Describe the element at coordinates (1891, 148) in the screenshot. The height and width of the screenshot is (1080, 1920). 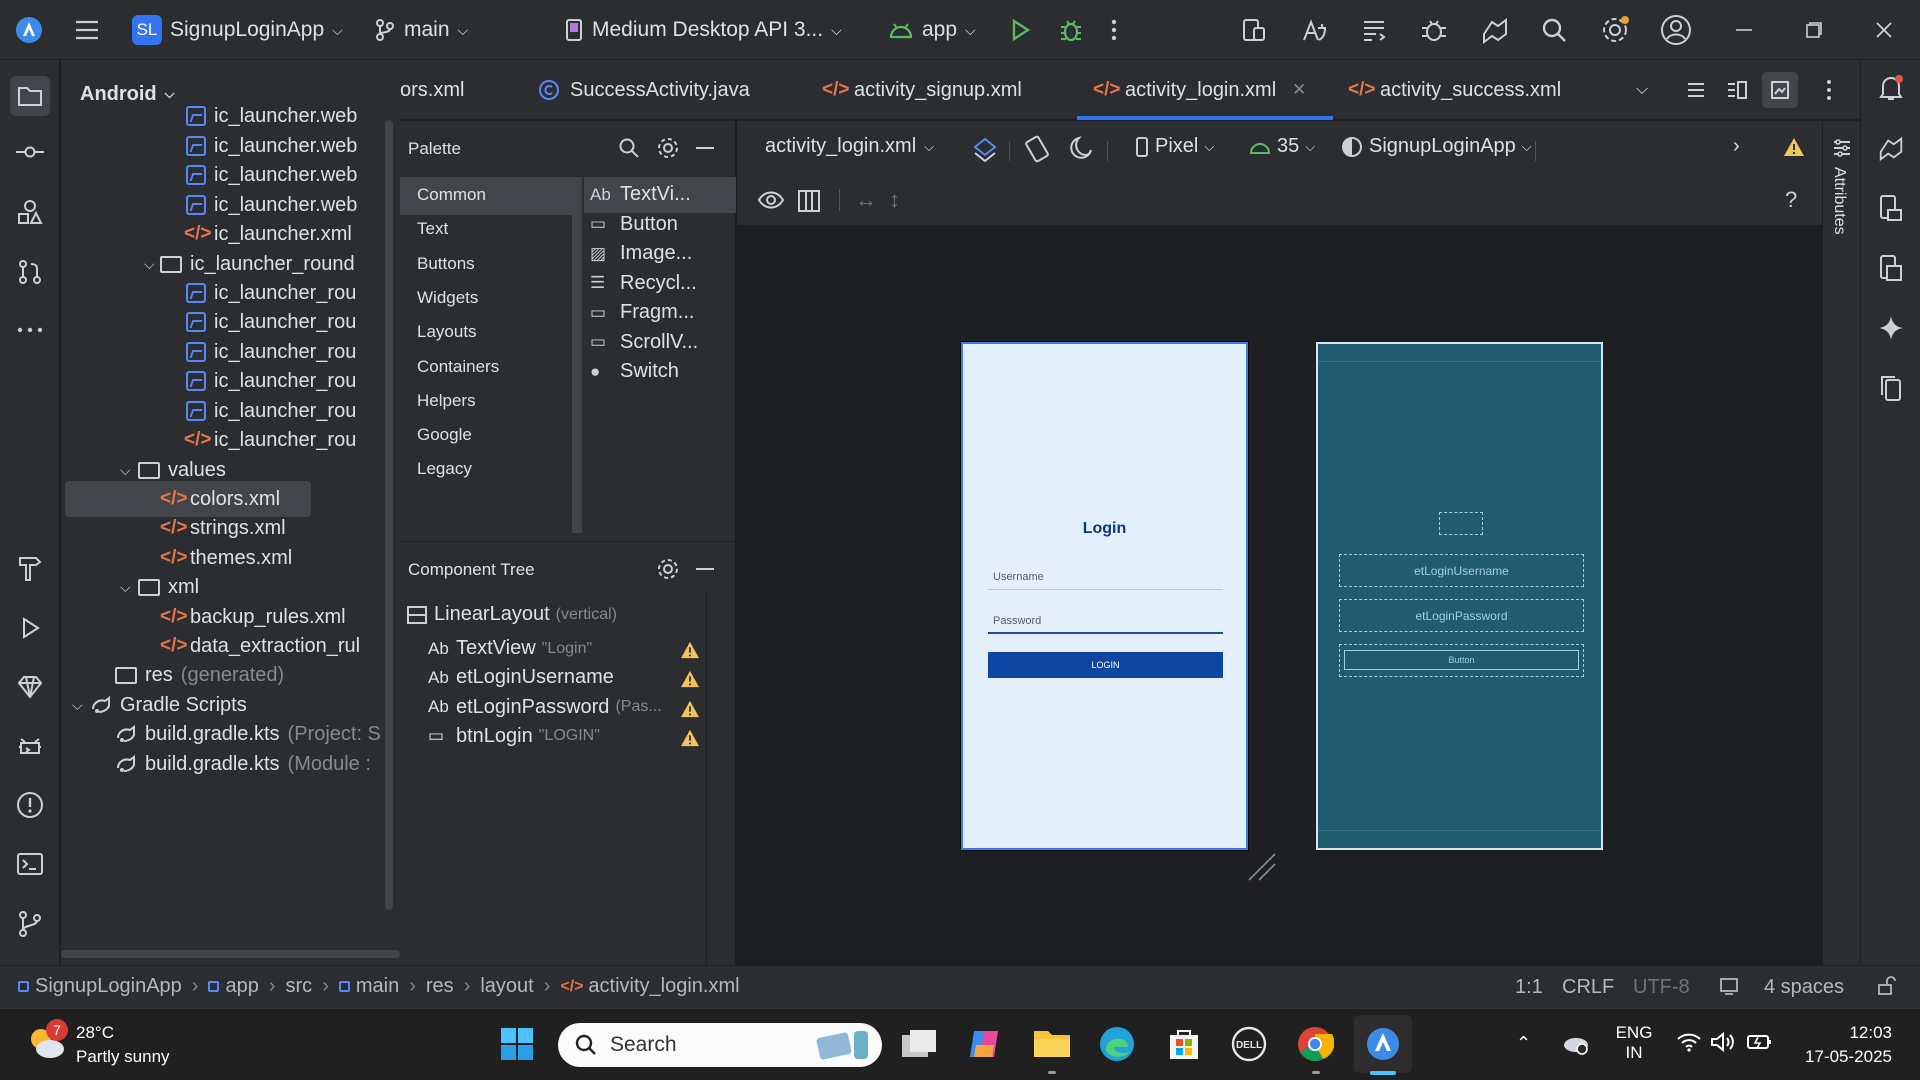
I see `running-devices-icon` at that location.